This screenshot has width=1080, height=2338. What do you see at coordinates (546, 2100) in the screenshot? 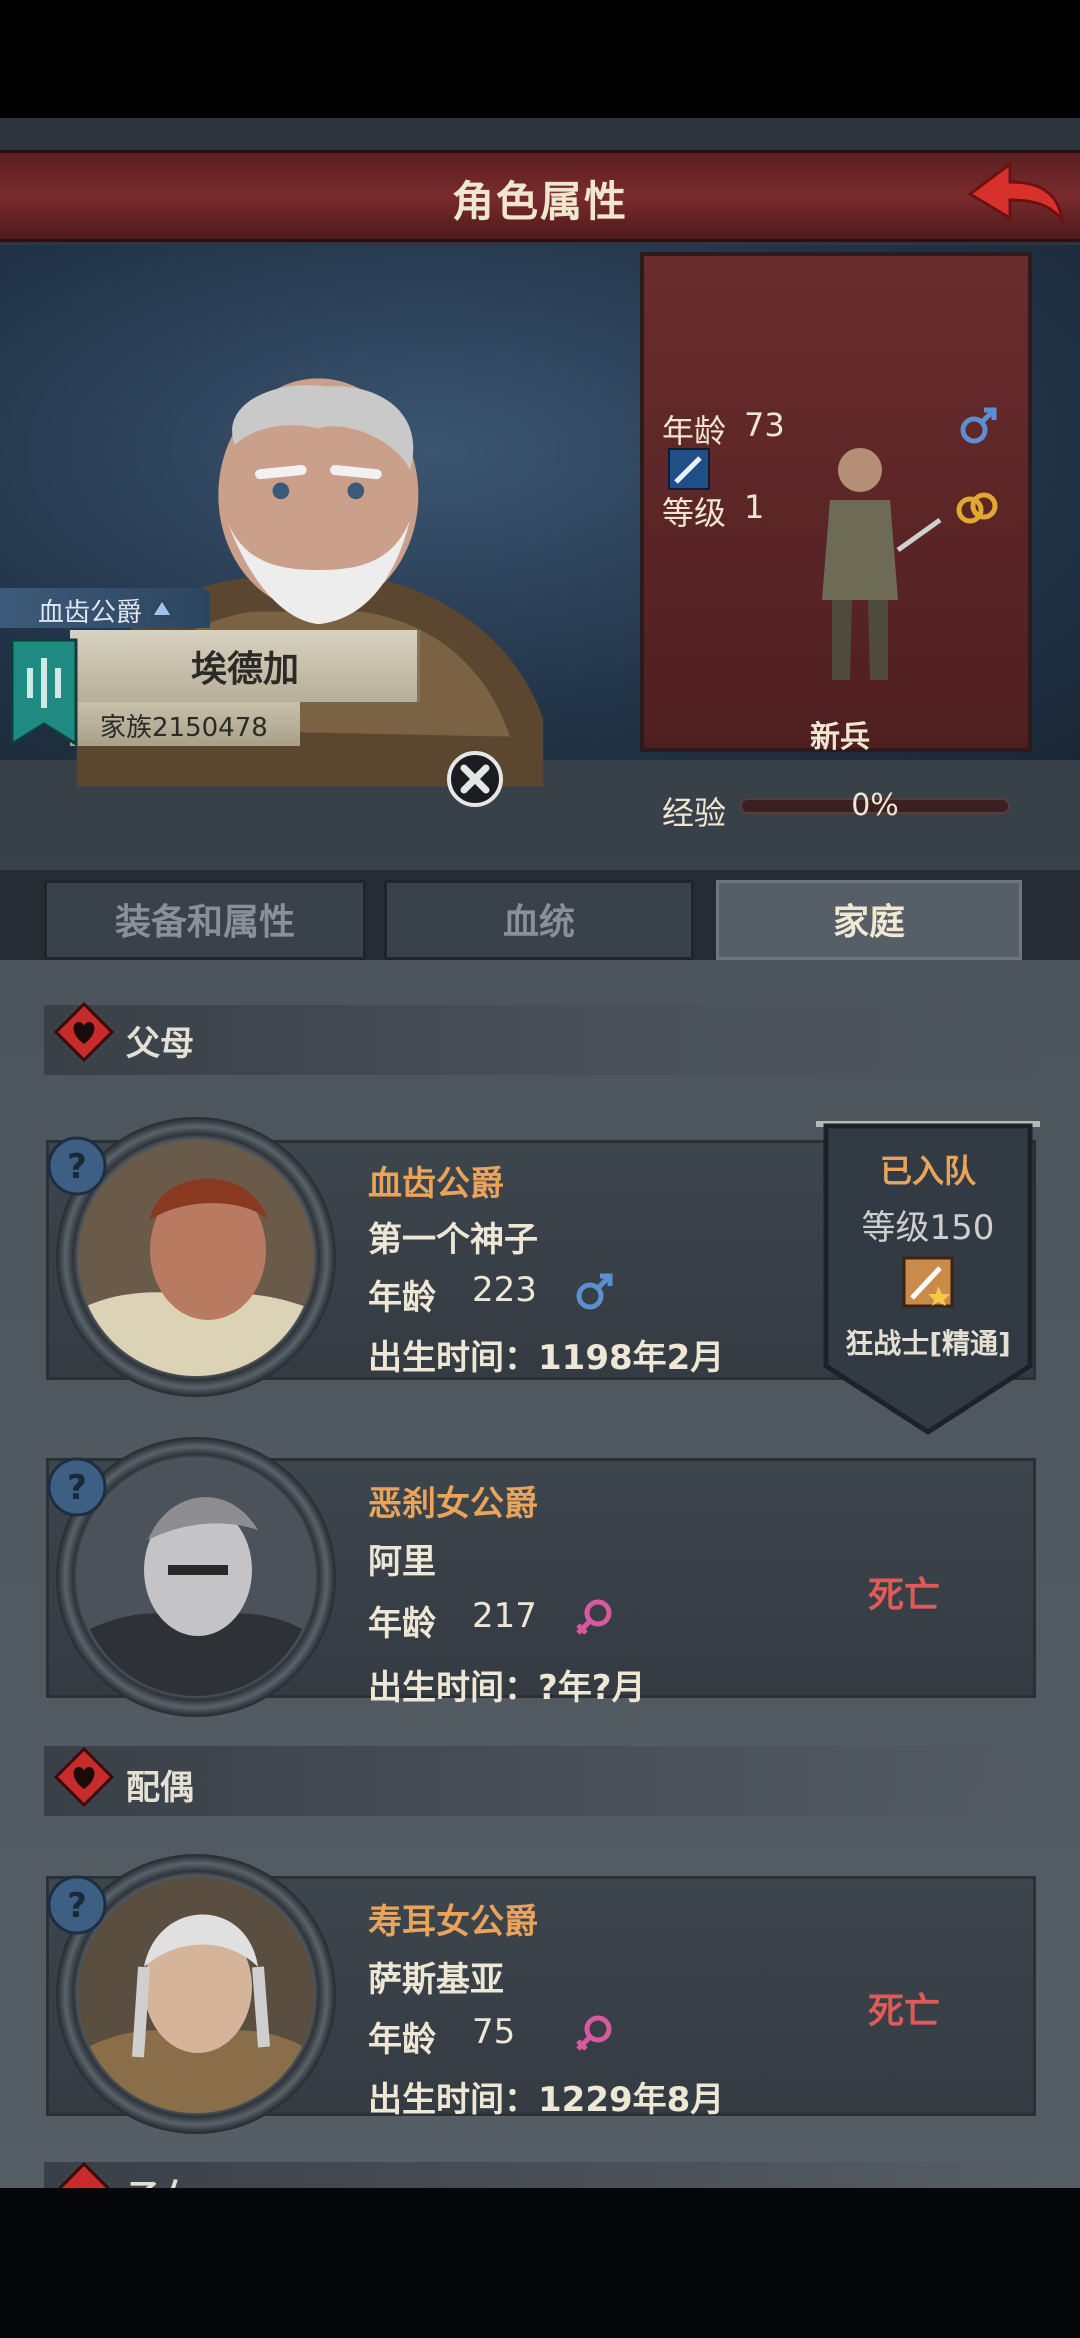
I see `member-birth: 出生时间：1229年8月` at bounding box center [546, 2100].